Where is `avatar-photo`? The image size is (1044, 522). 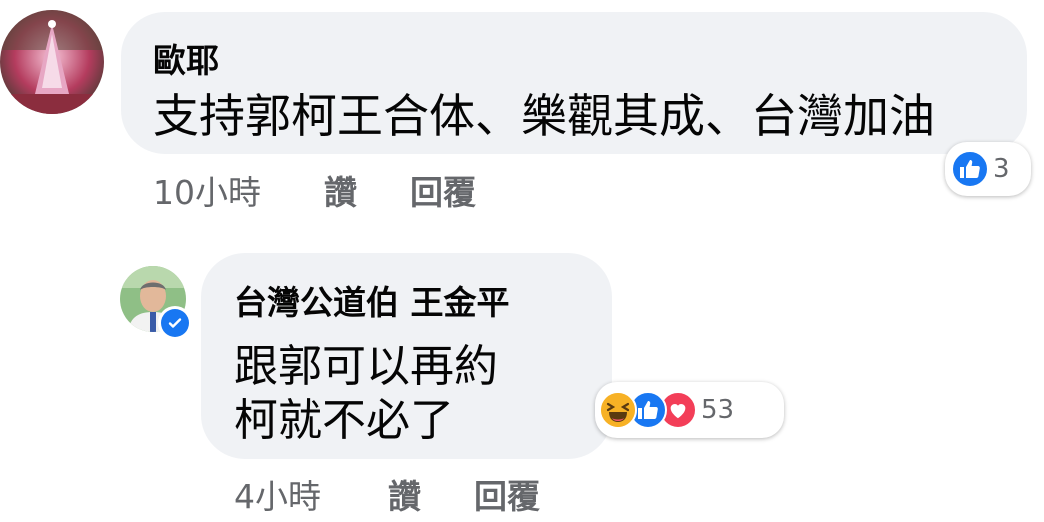 avatar-photo is located at coordinates (52, 62).